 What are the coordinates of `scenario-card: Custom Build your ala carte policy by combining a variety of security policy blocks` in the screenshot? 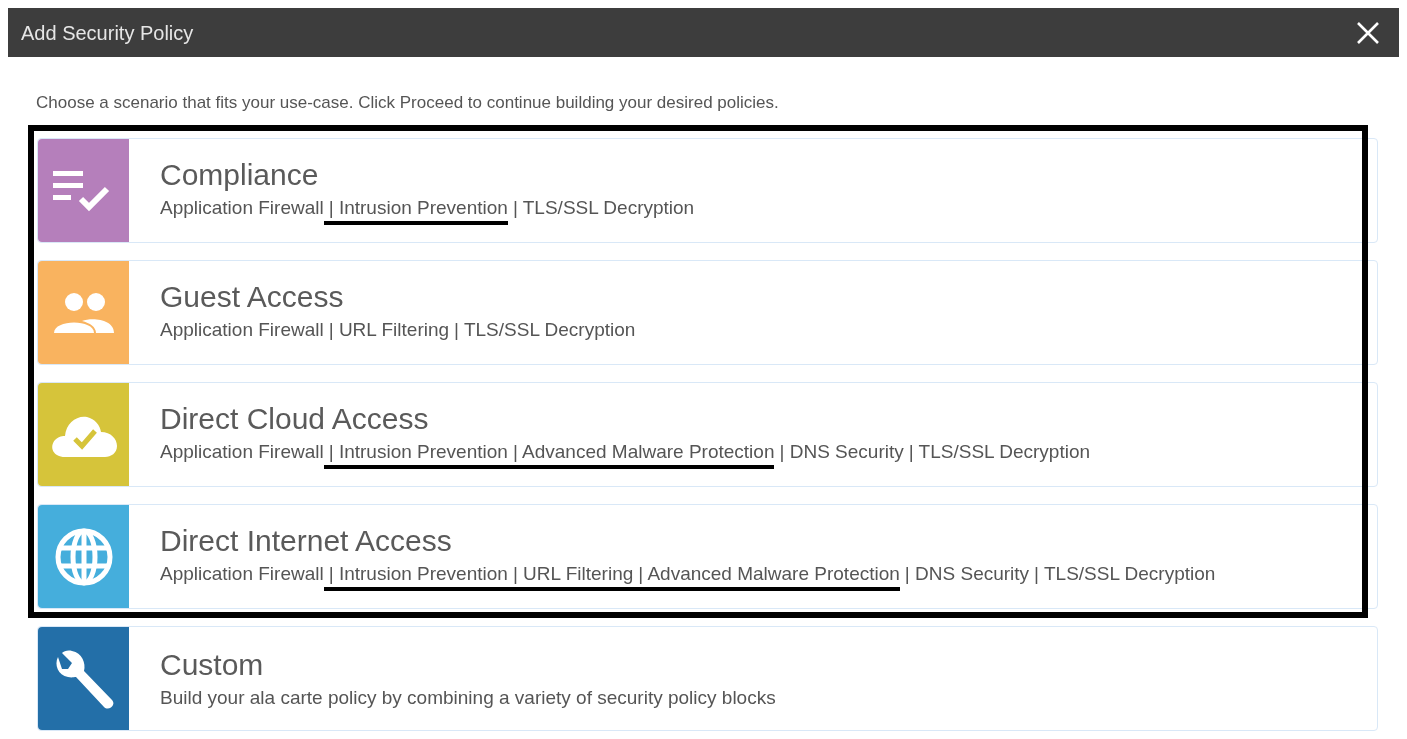 It's located at (707, 678).